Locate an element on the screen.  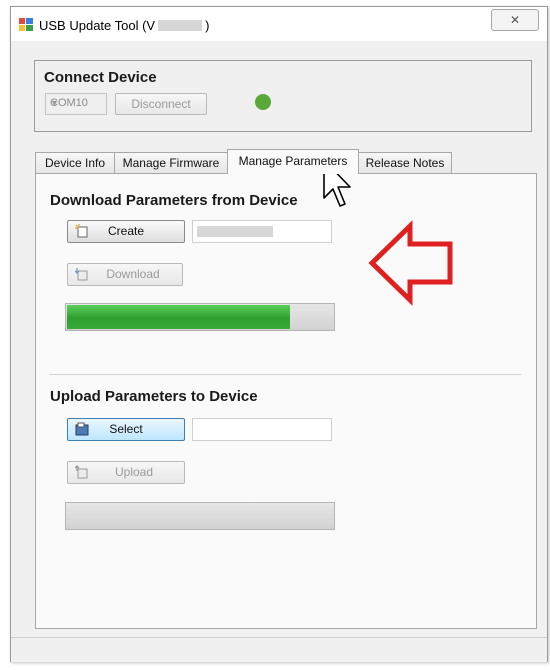
close-icon: ✕ is located at coordinates (515, 20).